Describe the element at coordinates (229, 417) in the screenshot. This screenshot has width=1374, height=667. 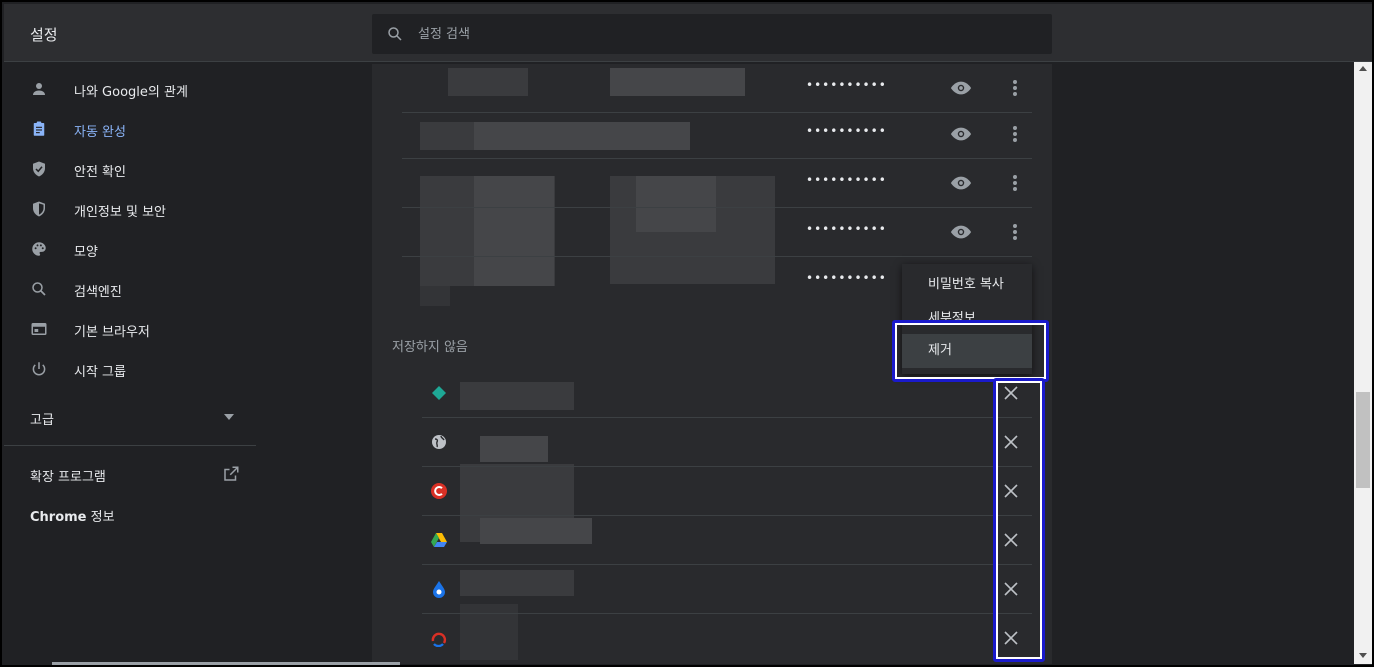
I see `chevron-down-icon` at that location.